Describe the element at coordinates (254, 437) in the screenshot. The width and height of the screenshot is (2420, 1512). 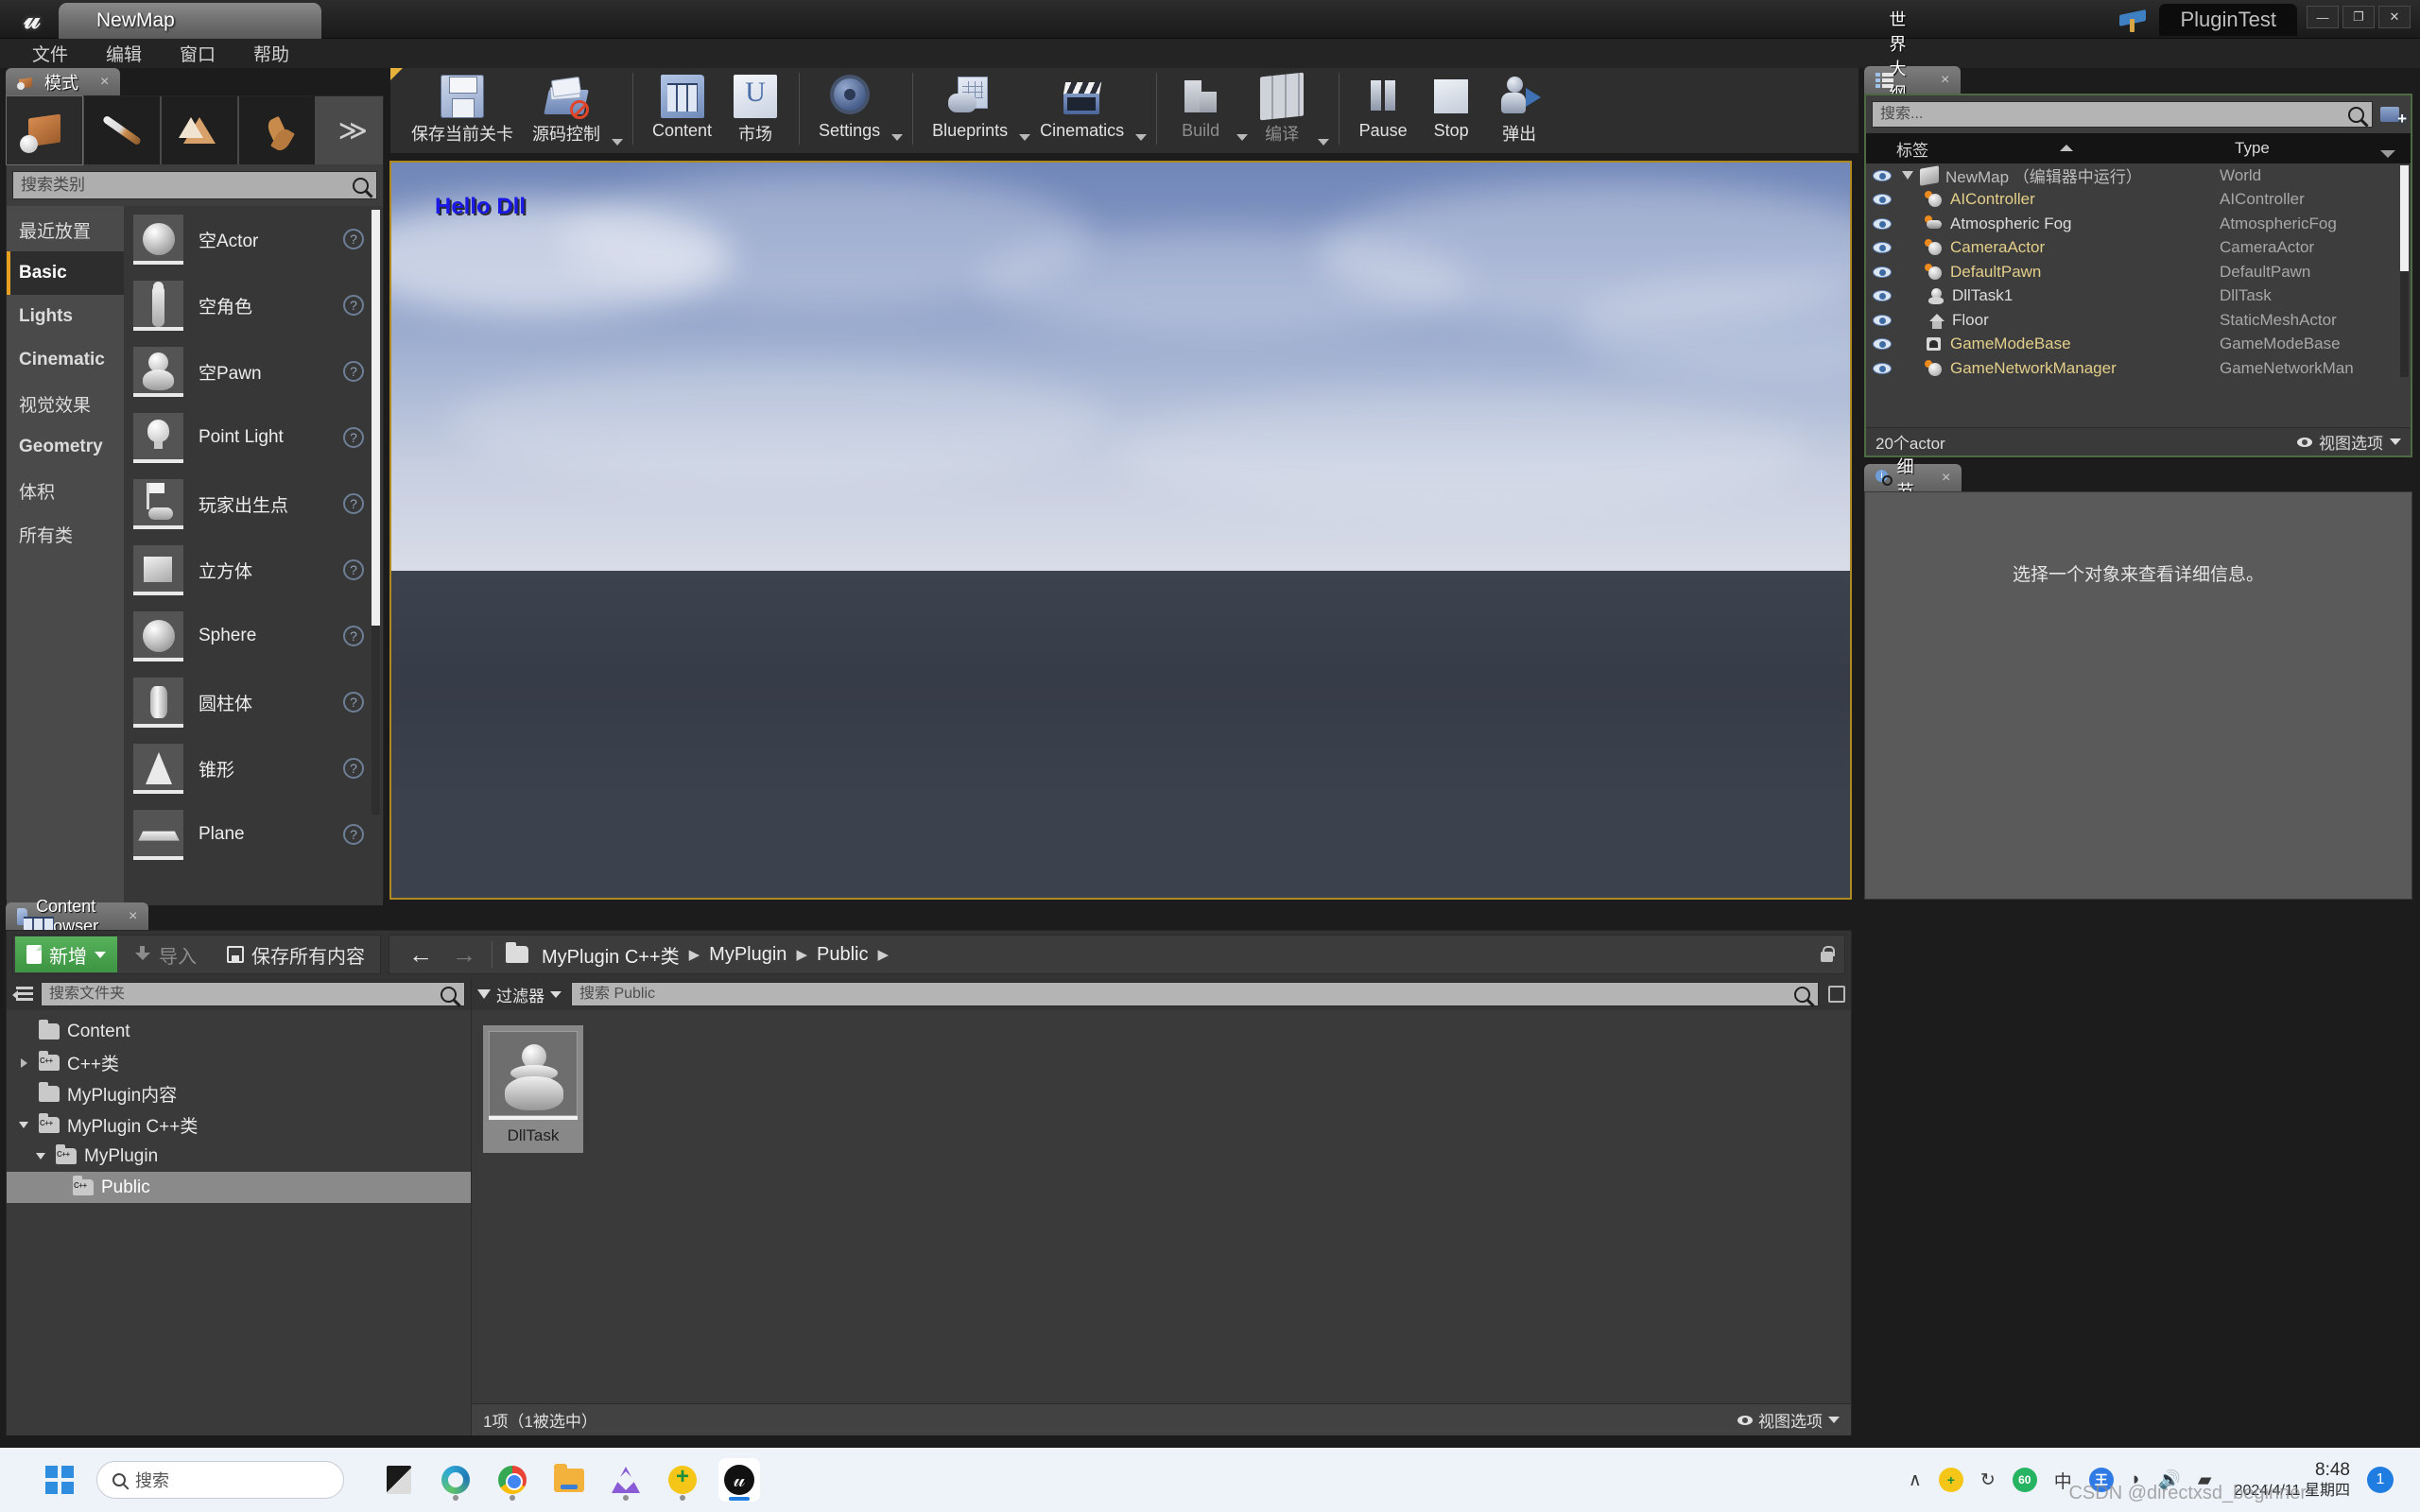
I see `list-item: Point Light ?` at that location.